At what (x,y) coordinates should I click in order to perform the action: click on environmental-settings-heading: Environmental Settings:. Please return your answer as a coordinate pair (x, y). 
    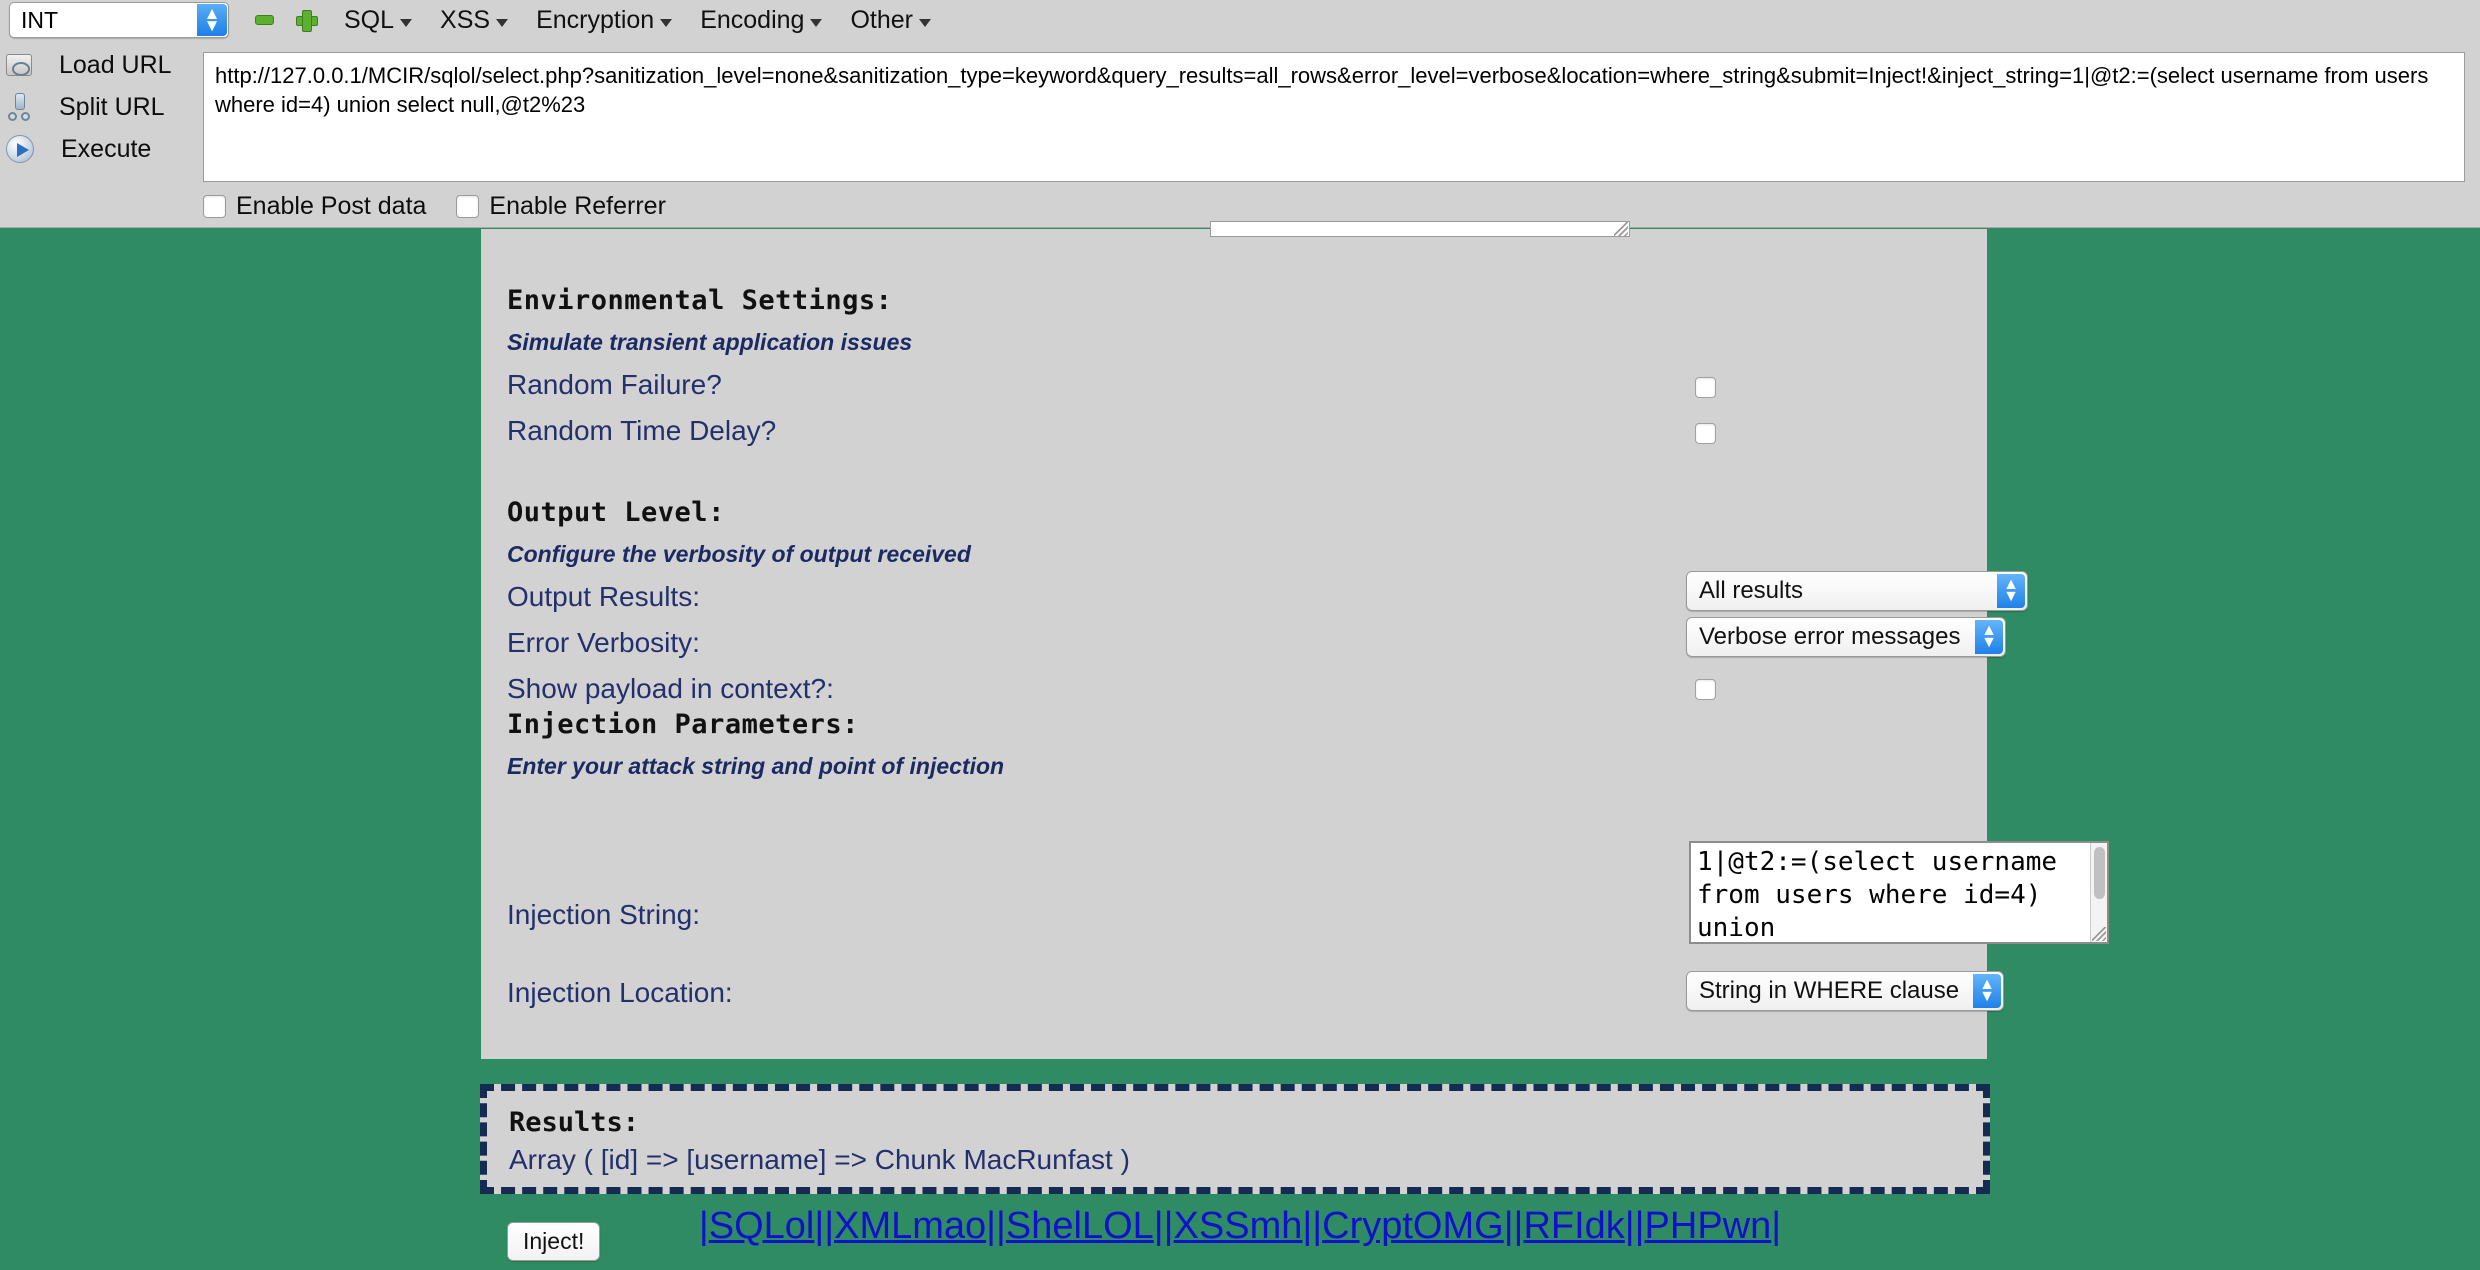
    Looking at the image, I should click on (700, 300).